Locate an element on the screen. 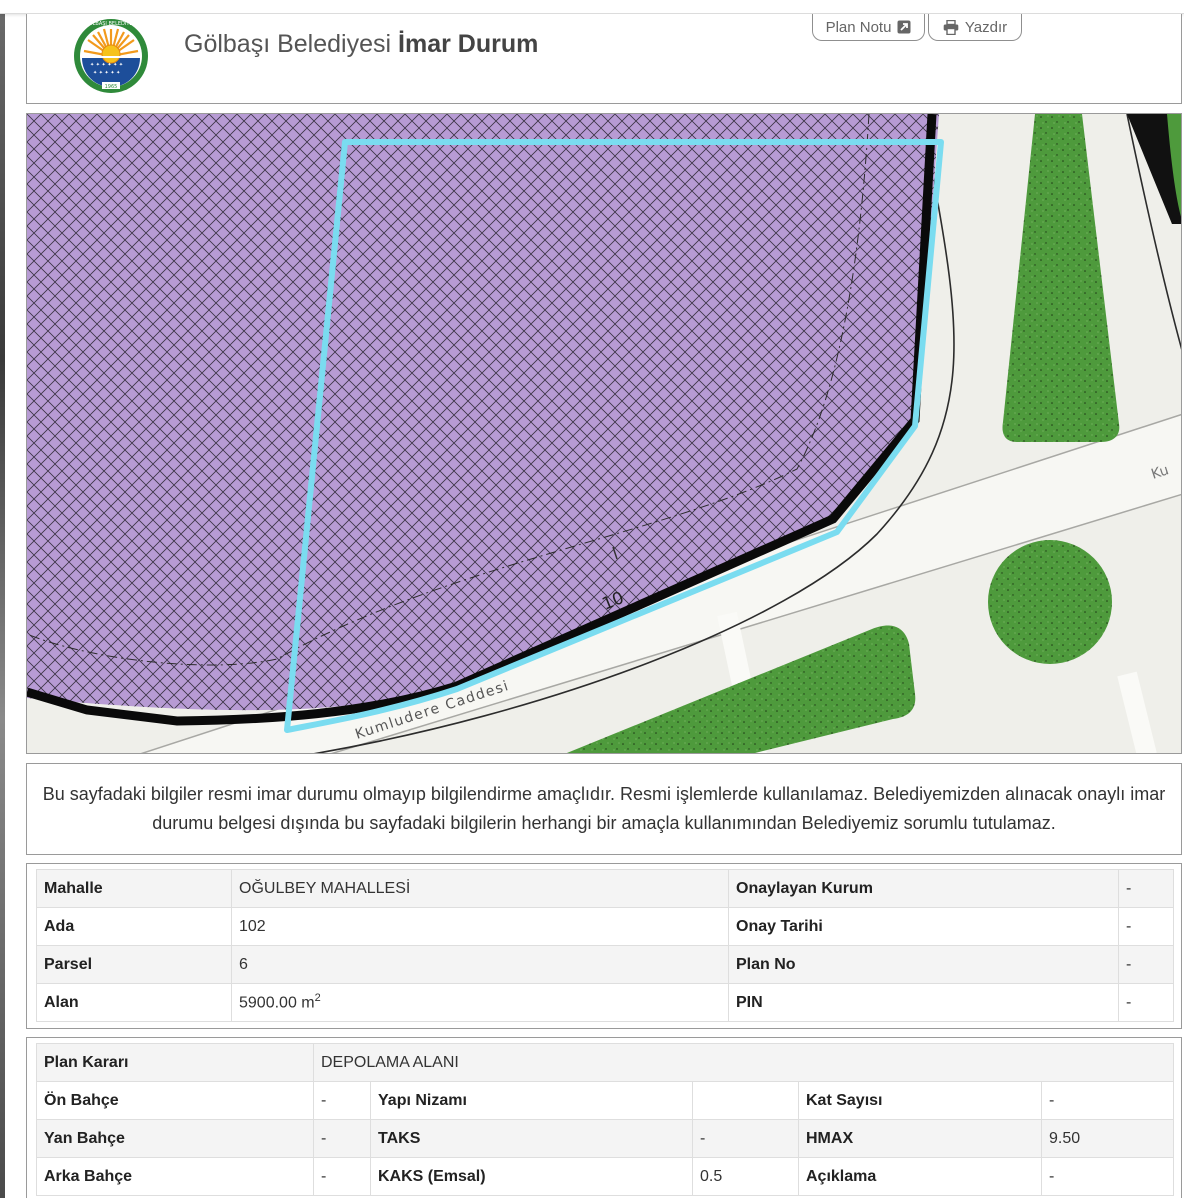  arka-bahce-value: - is located at coordinates (342, 1176).